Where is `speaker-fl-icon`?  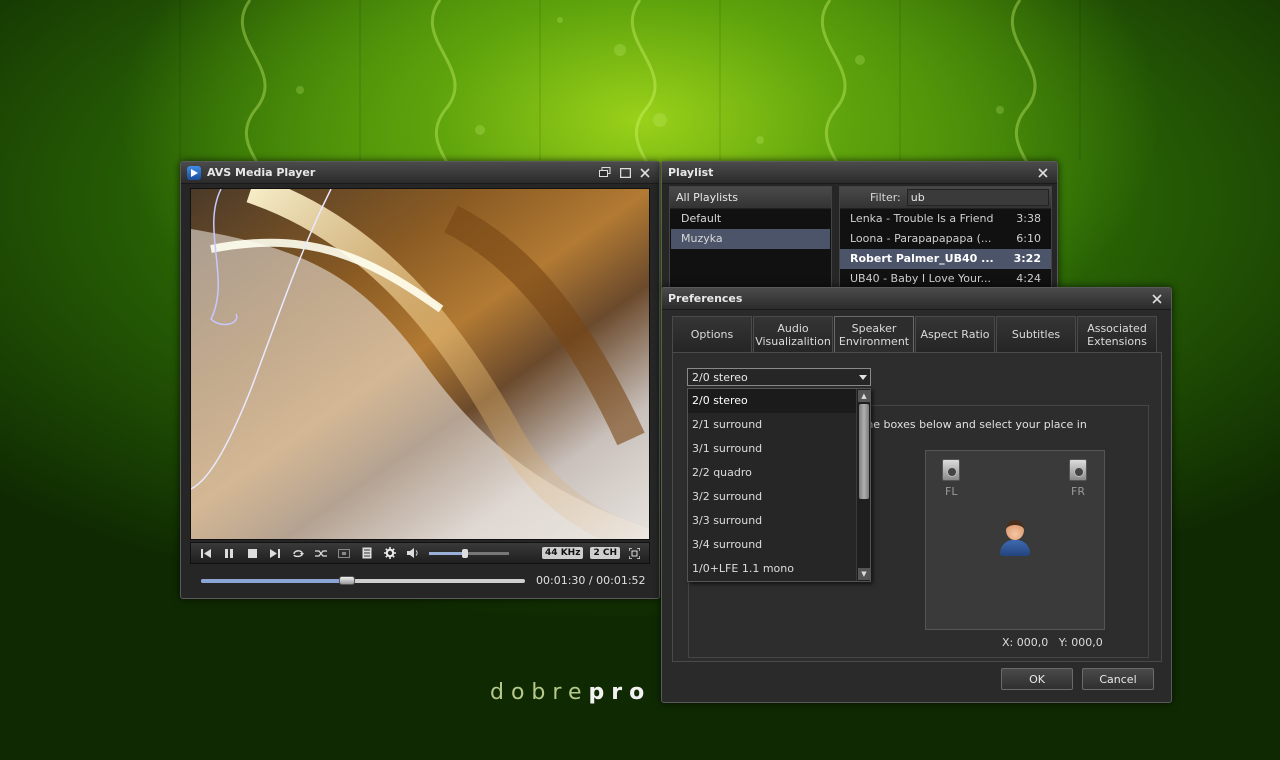
speaker-fl-icon is located at coordinates (951, 470).